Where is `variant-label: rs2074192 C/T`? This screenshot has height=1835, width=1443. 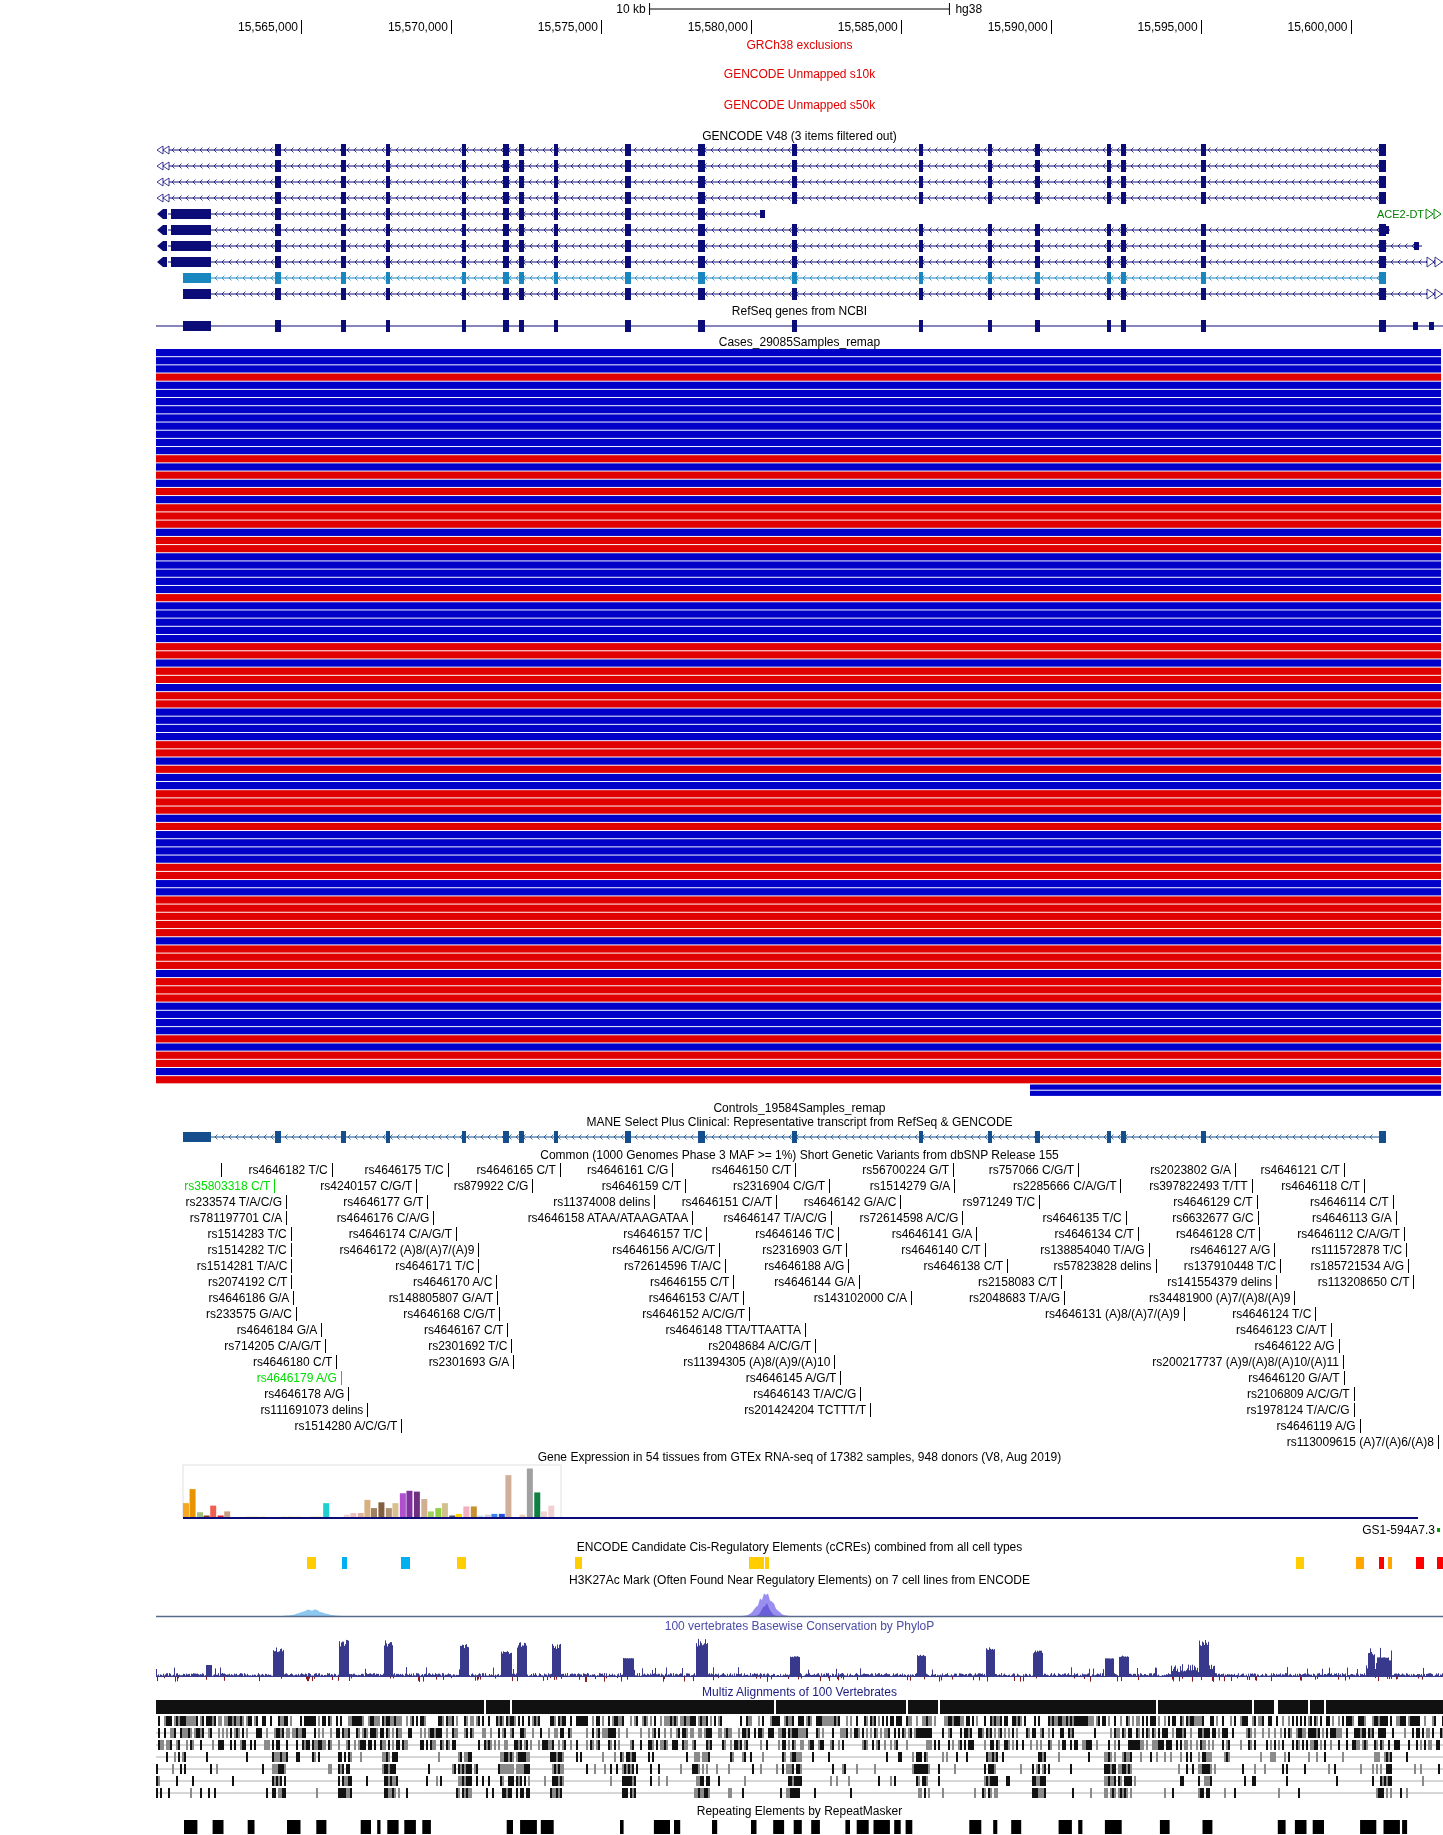 variant-label: rs2074192 C/T is located at coordinates (250, 1282).